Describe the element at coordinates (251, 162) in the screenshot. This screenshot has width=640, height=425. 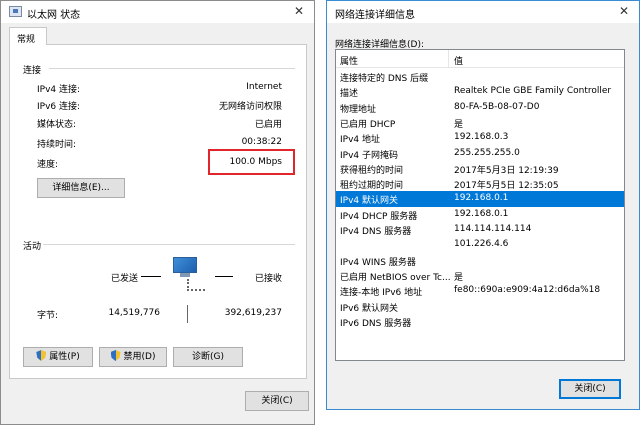
I see `speed-highlight-box` at that location.